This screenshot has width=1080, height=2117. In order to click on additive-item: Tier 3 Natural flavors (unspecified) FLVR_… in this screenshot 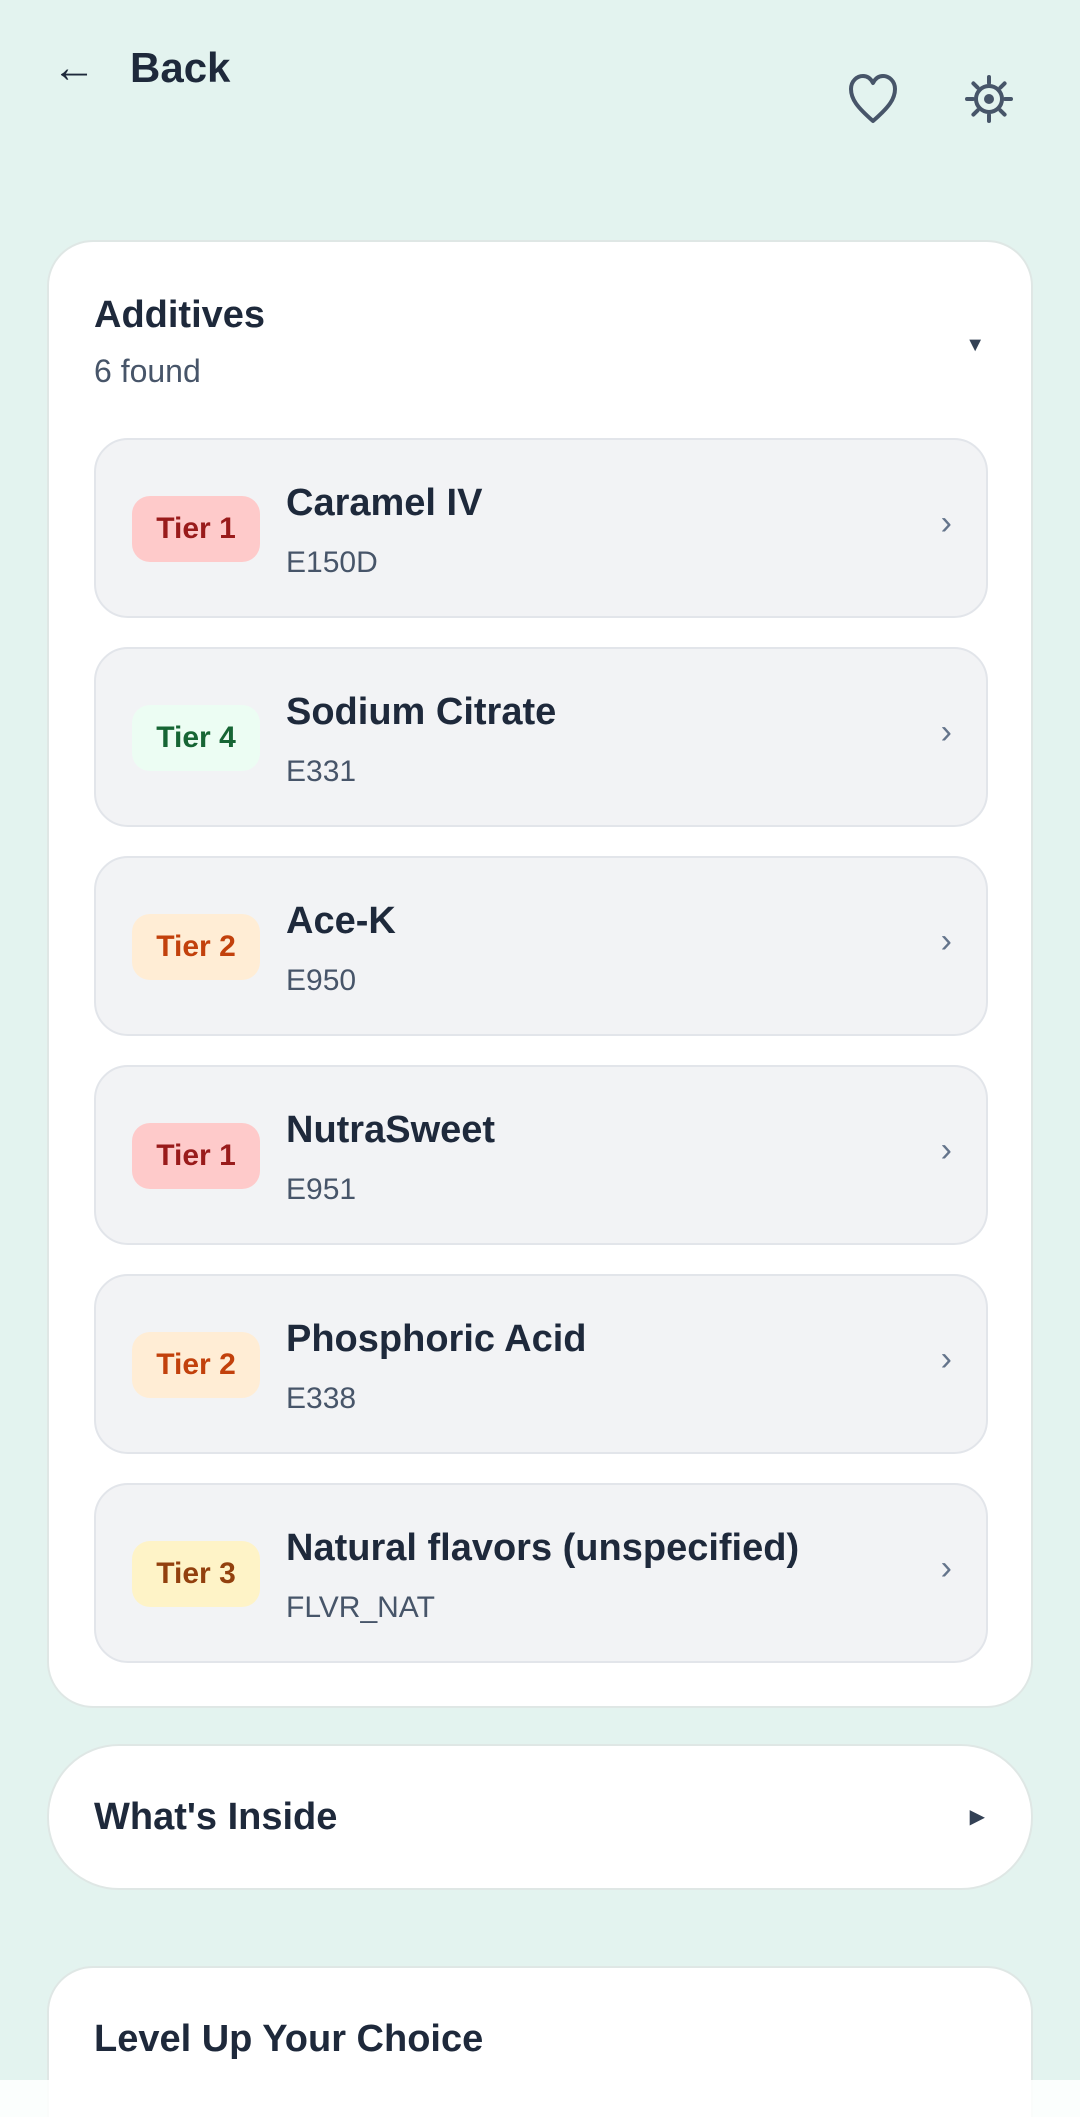, I will do `click(541, 1573)`.